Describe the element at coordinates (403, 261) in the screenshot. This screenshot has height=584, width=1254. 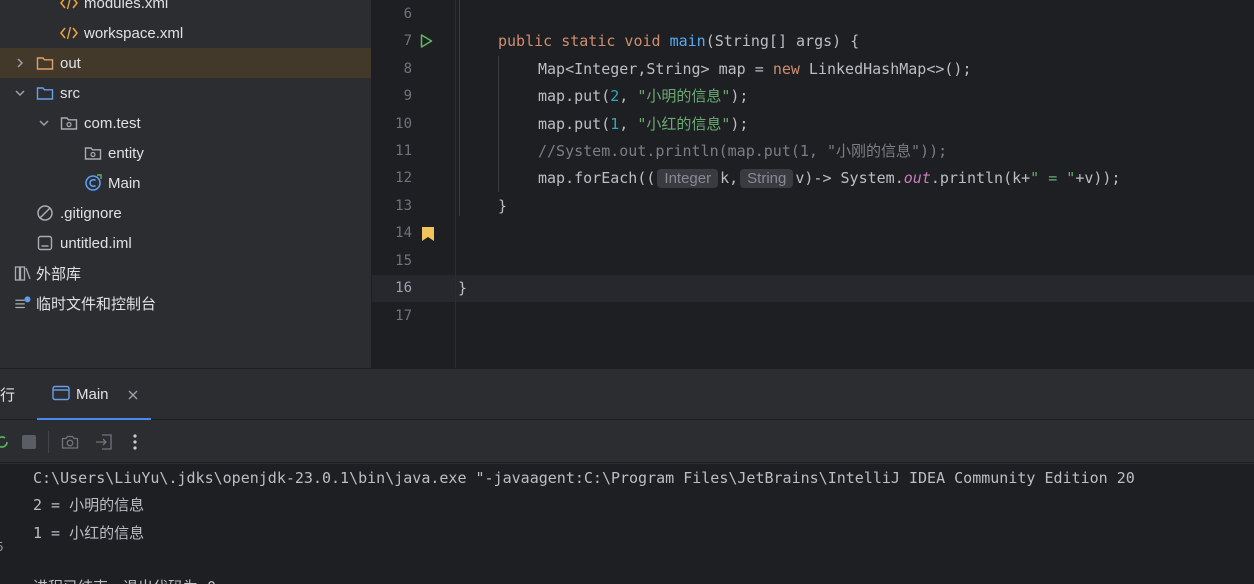
I see `line-number: 15` at that location.